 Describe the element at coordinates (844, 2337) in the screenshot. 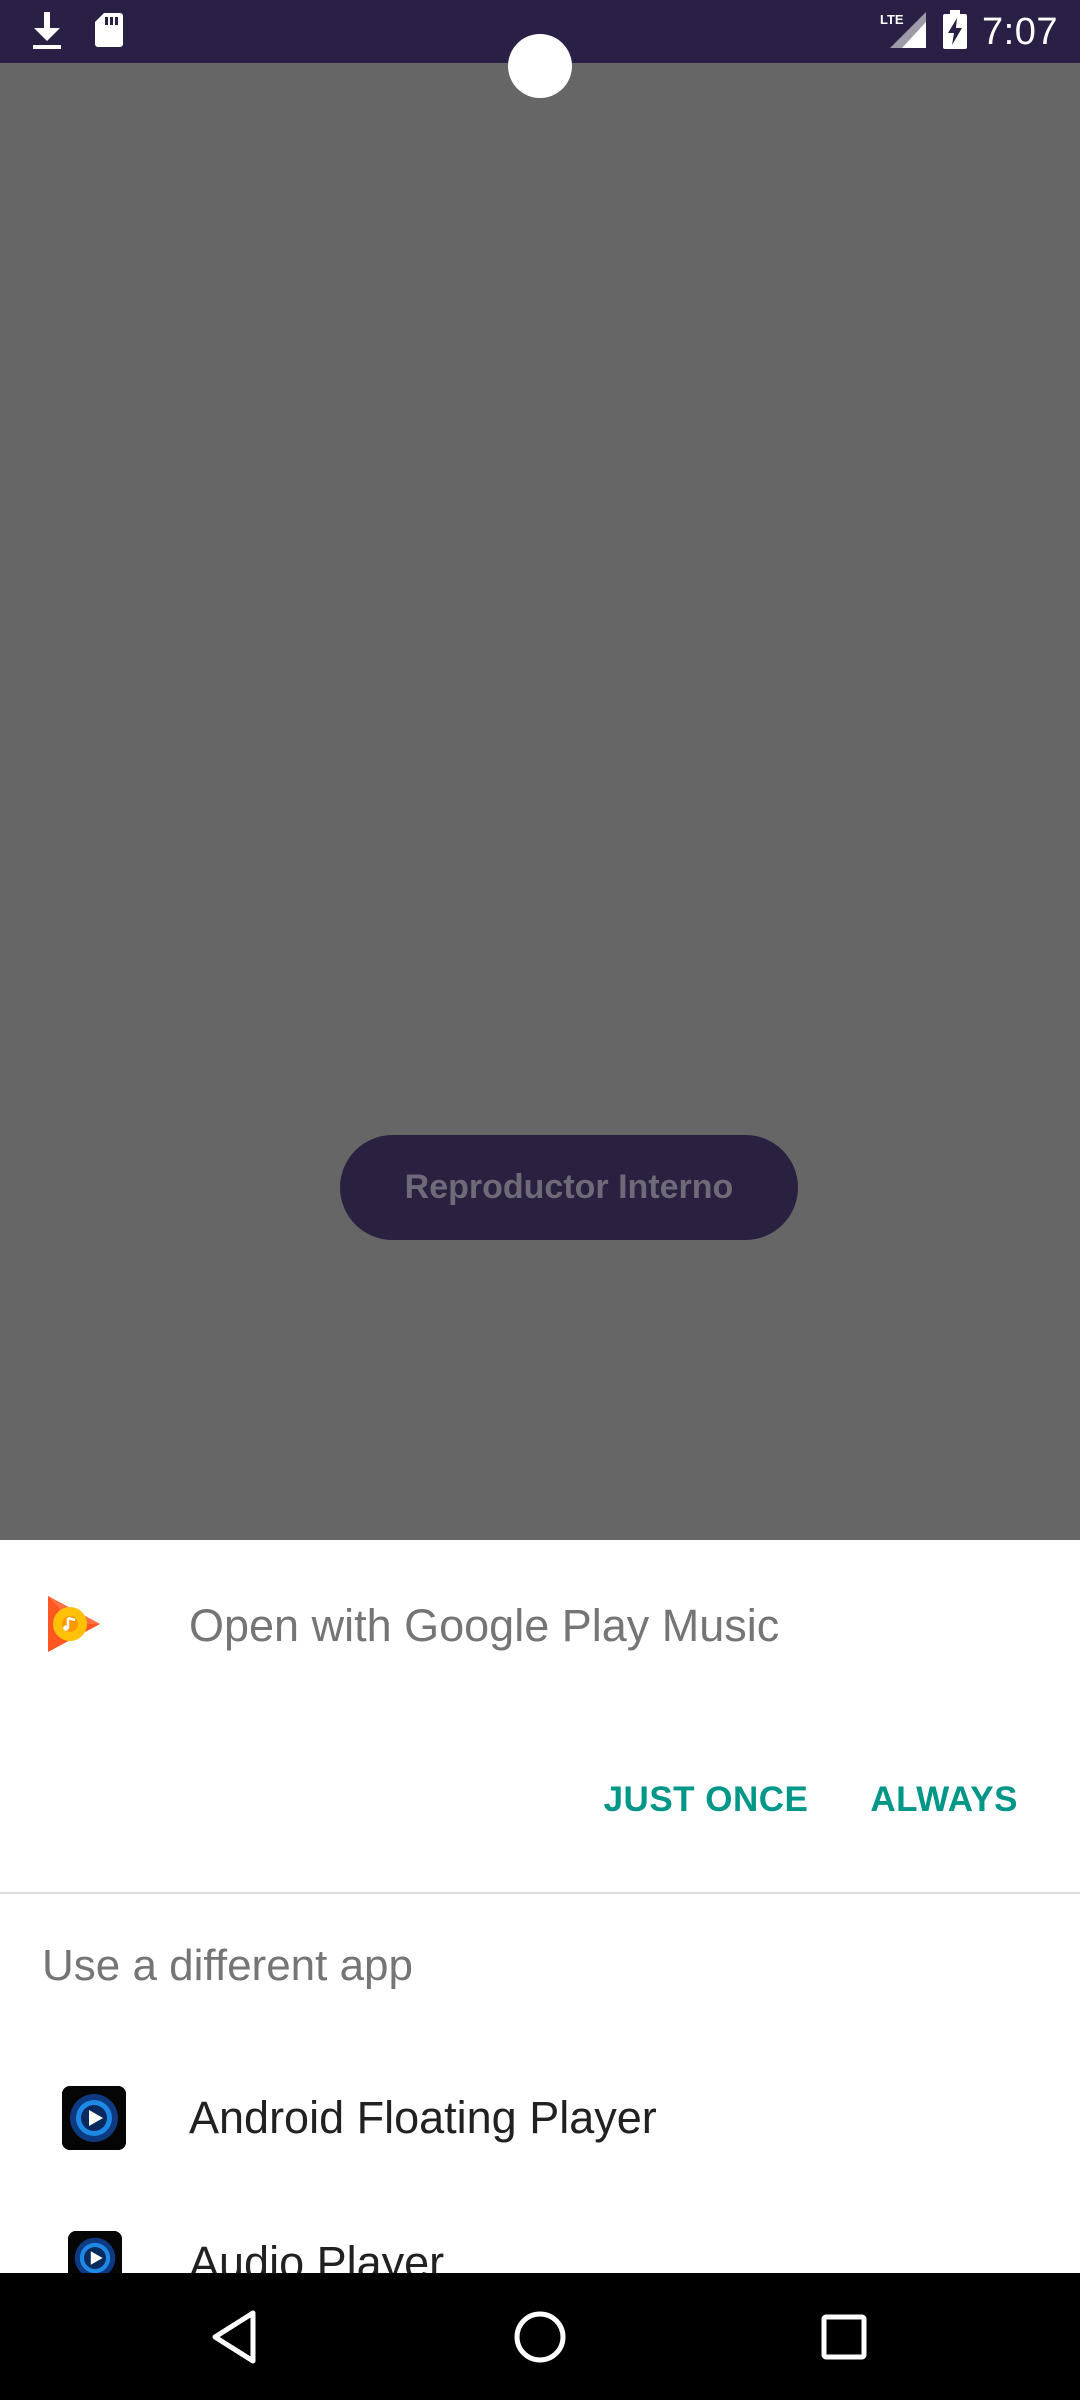

I see `recents-icon` at that location.